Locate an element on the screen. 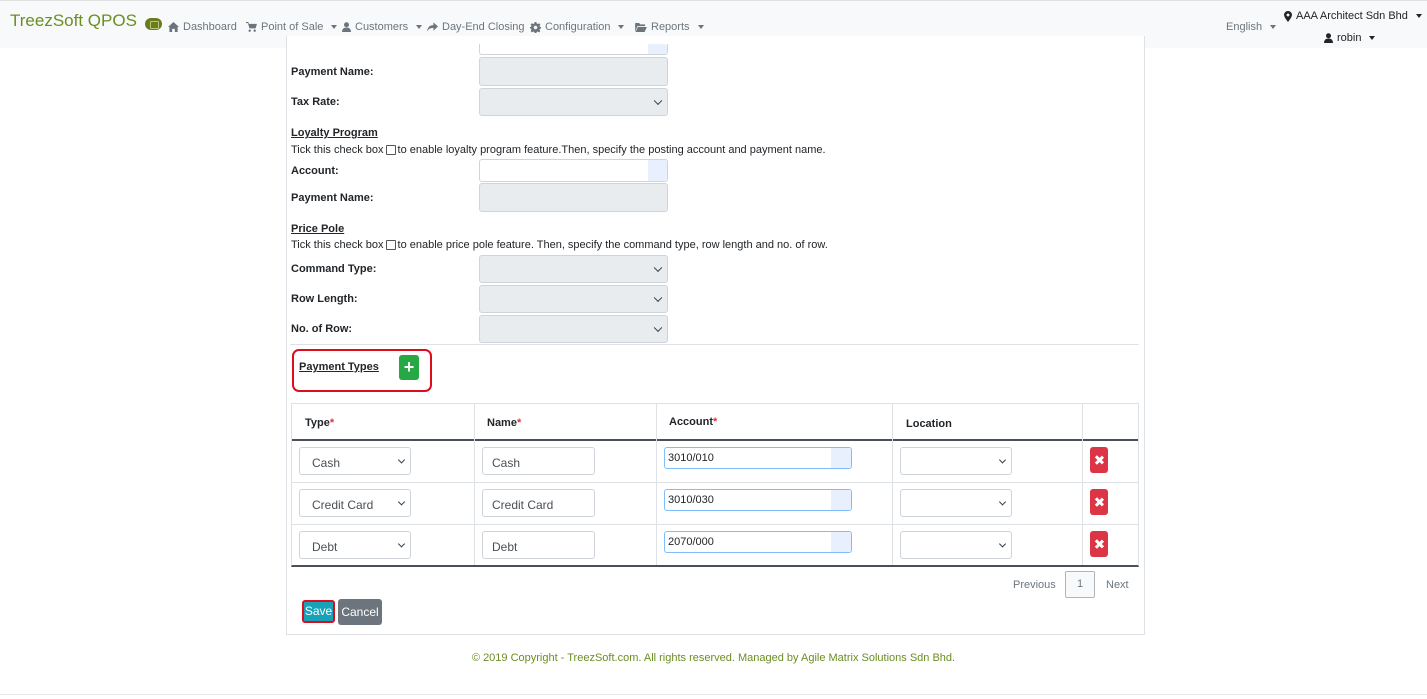  pagination-next: Next is located at coordinates (1117, 585).